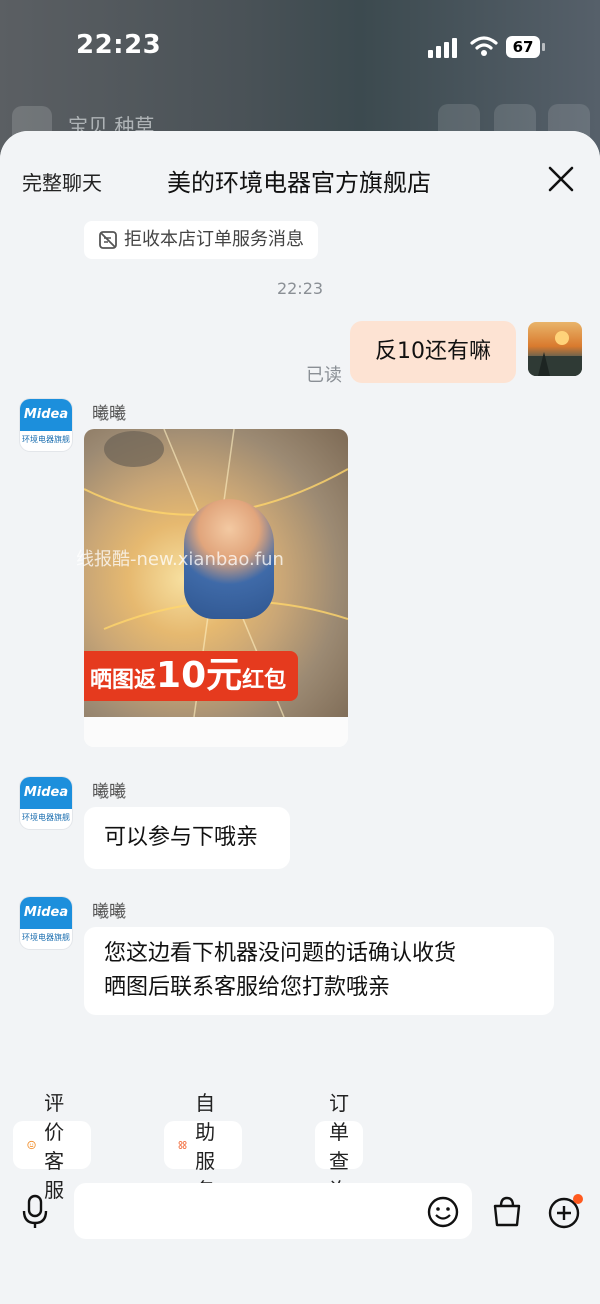 Image resolution: width=600 pixels, height=1304 pixels. What do you see at coordinates (31, 1145) in the screenshot?
I see `smile-icon` at bounding box center [31, 1145].